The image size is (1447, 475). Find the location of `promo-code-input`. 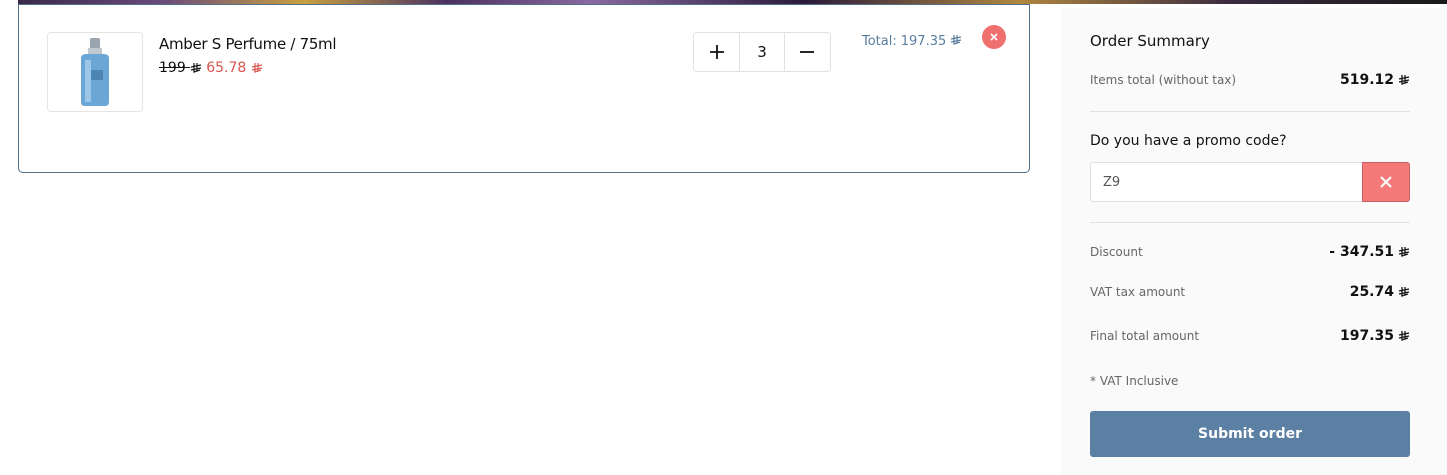

promo-code-input is located at coordinates (1226, 182).